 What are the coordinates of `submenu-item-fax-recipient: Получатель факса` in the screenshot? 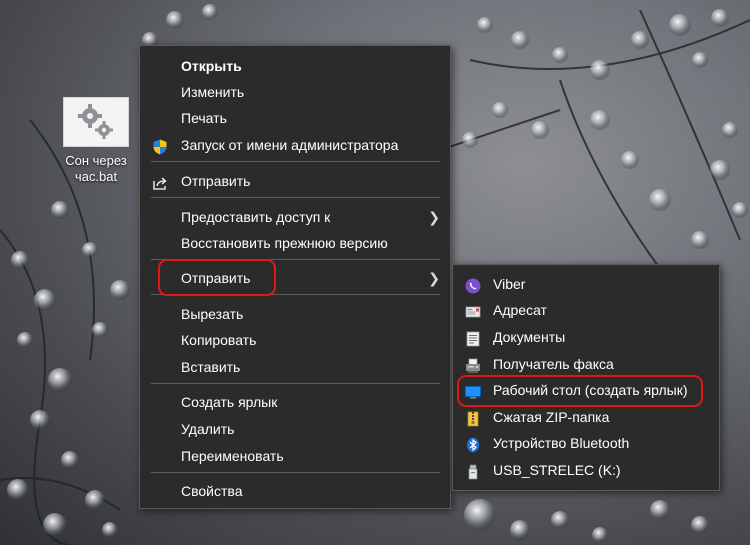 It's located at (586, 364).